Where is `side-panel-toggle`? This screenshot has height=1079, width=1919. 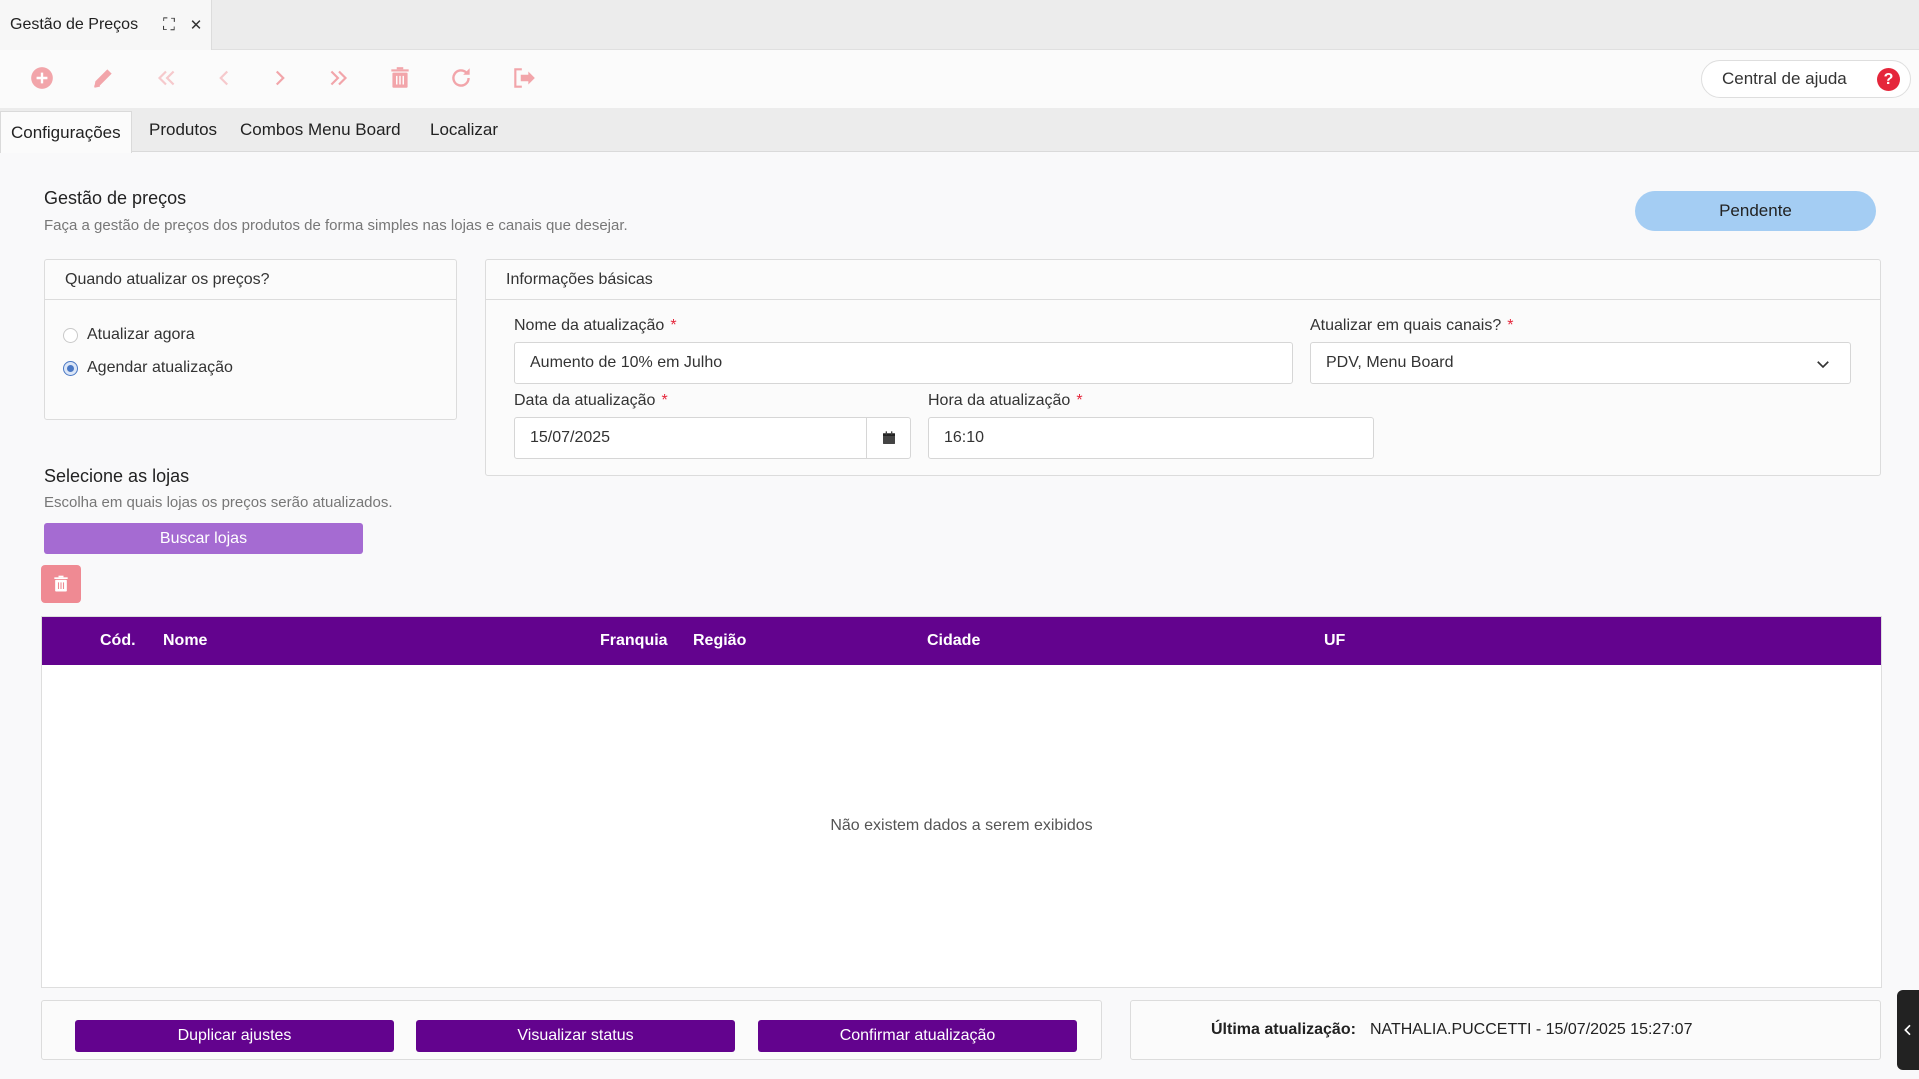 side-panel-toggle is located at coordinates (1908, 1030).